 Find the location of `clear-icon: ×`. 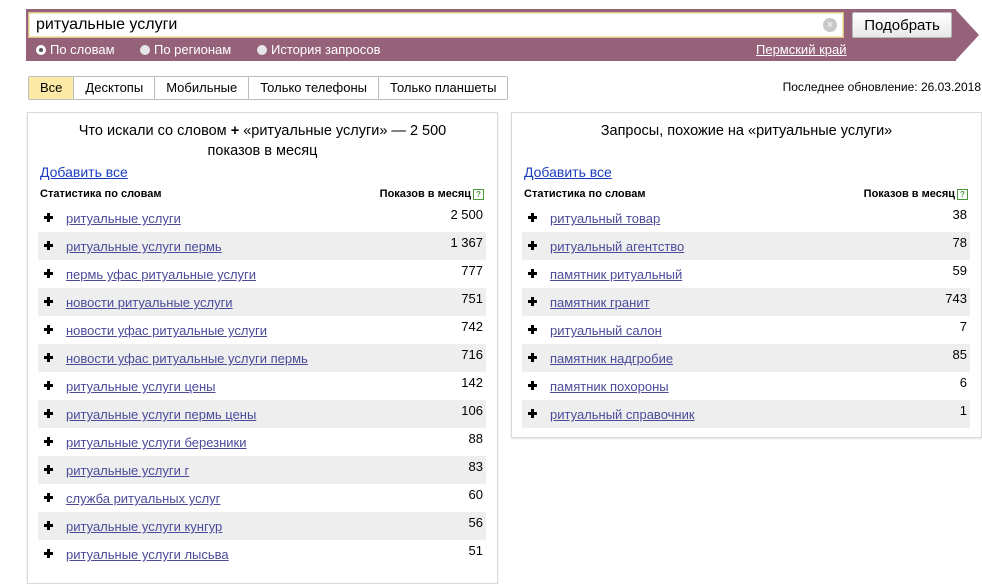

clear-icon: × is located at coordinates (830, 25).